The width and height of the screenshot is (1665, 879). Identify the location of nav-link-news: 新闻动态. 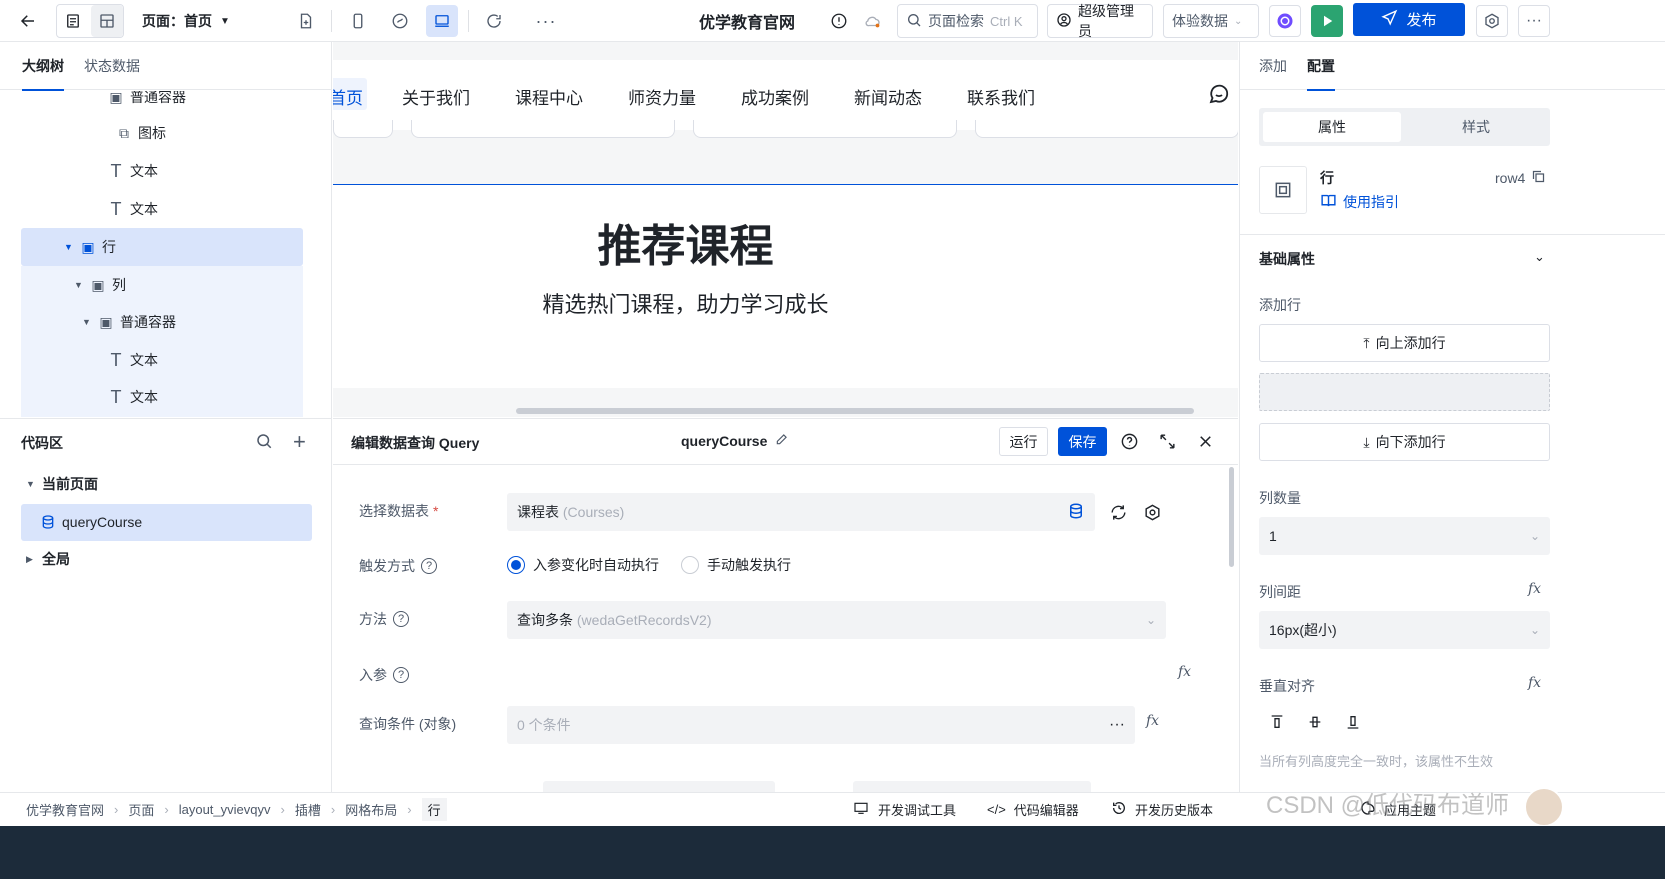
(888, 96).